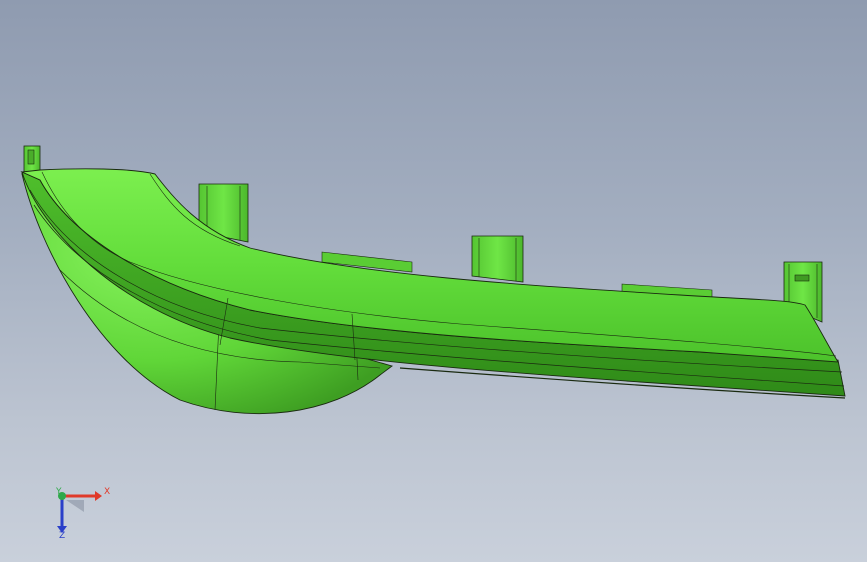 The image size is (867, 562). I want to click on mounting-tab-left, so click(32, 160).